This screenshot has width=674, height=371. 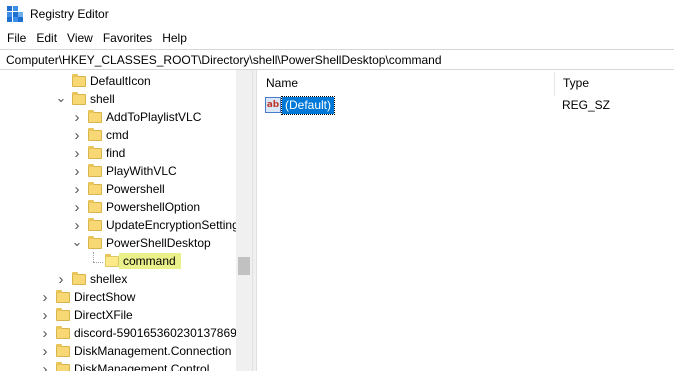 What do you see at coordinates (154, 117) in the screenshot?
I see `tree-item-label: AddToPlaylistVLC` at bounding box center [154, 117].